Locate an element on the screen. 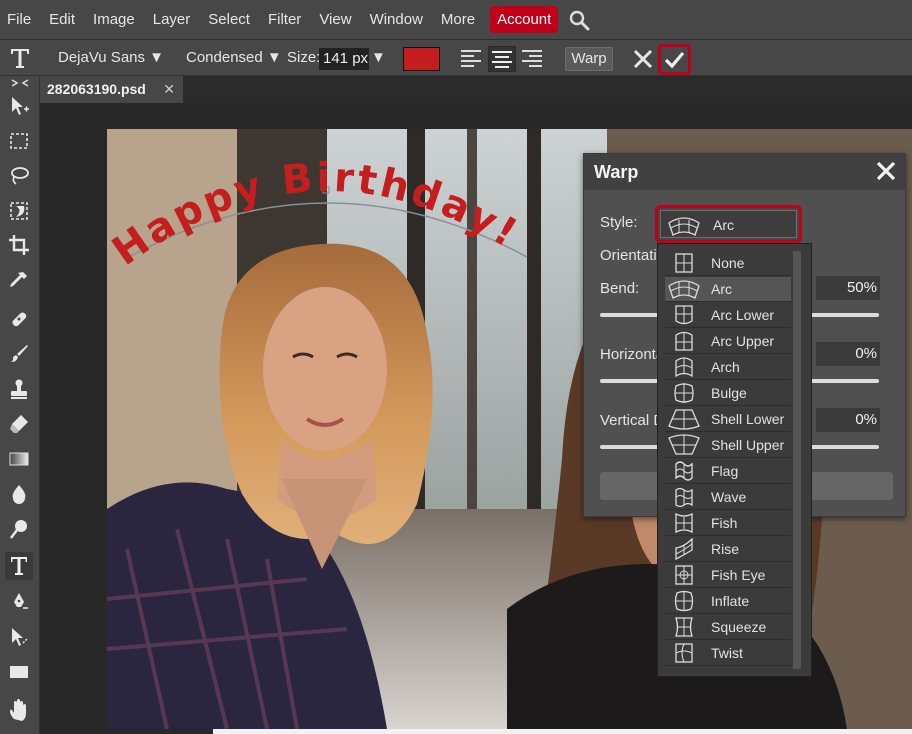 The image size is (912, 734). commit-button is located at coordinates (674, 59).